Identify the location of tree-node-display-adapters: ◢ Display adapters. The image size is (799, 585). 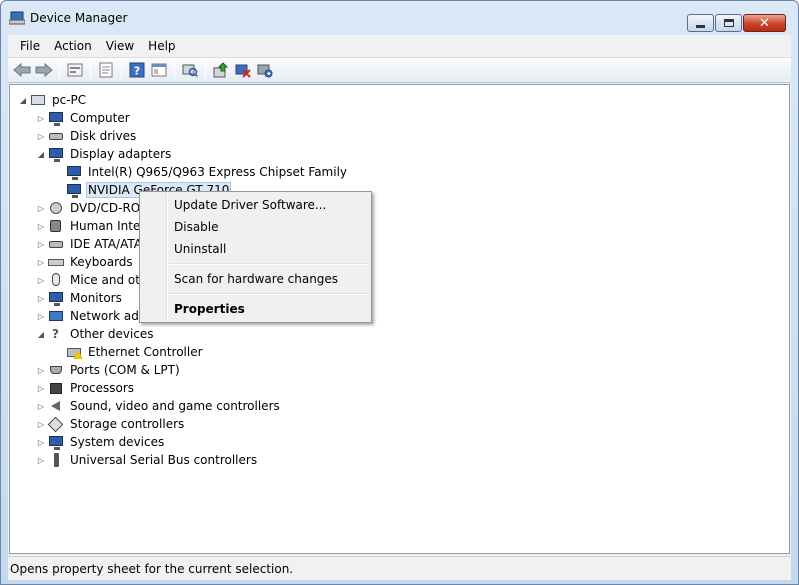
(104, 154).